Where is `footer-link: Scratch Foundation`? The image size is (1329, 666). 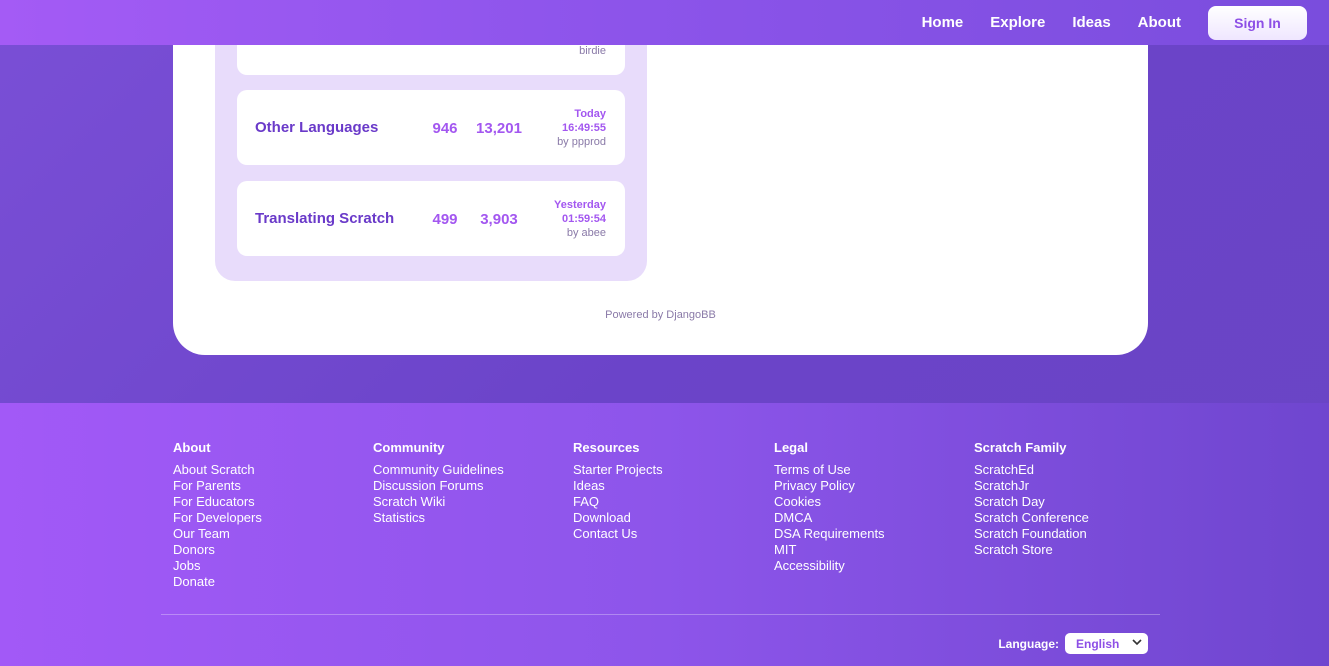
footer-link: Scratch Foundation is located at coordinates (1069, 534).